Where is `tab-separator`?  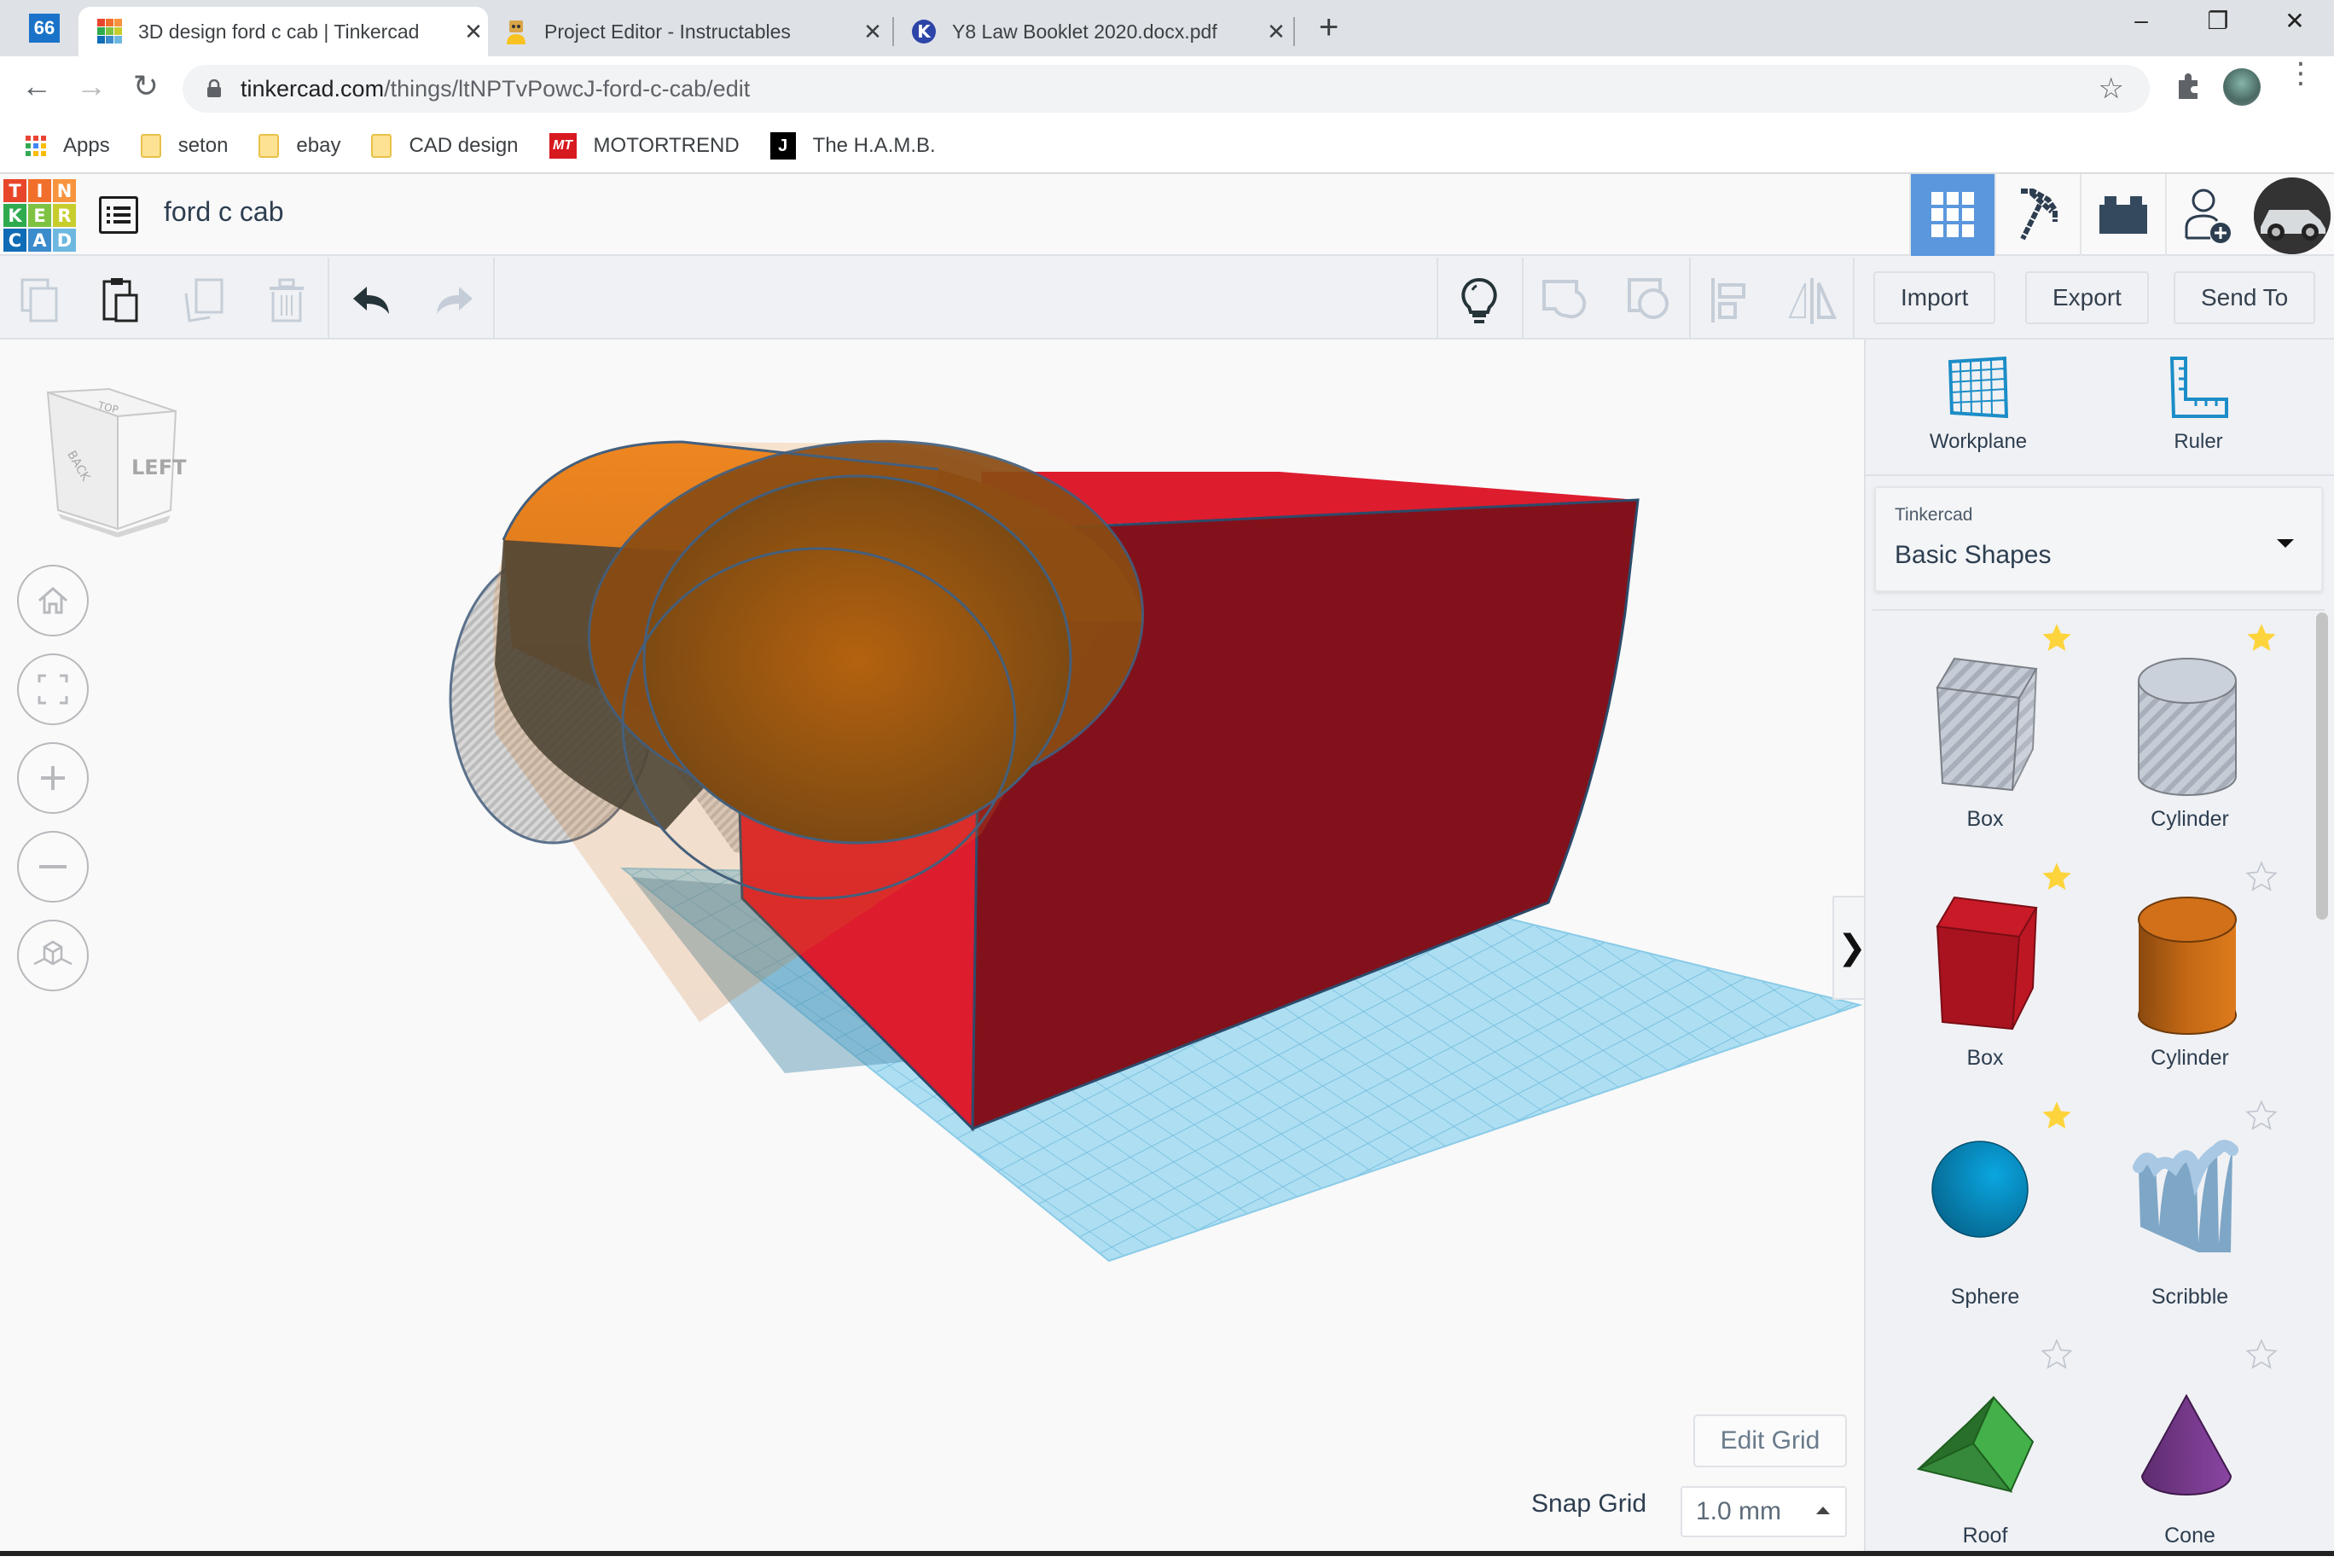 tab-separator is located at coordinates (1294, 31).